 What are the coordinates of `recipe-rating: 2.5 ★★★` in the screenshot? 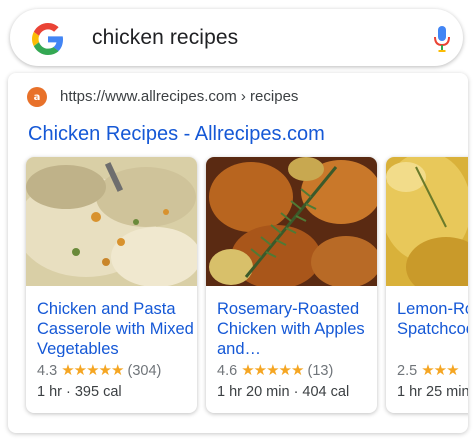 It's located at (428, 370).